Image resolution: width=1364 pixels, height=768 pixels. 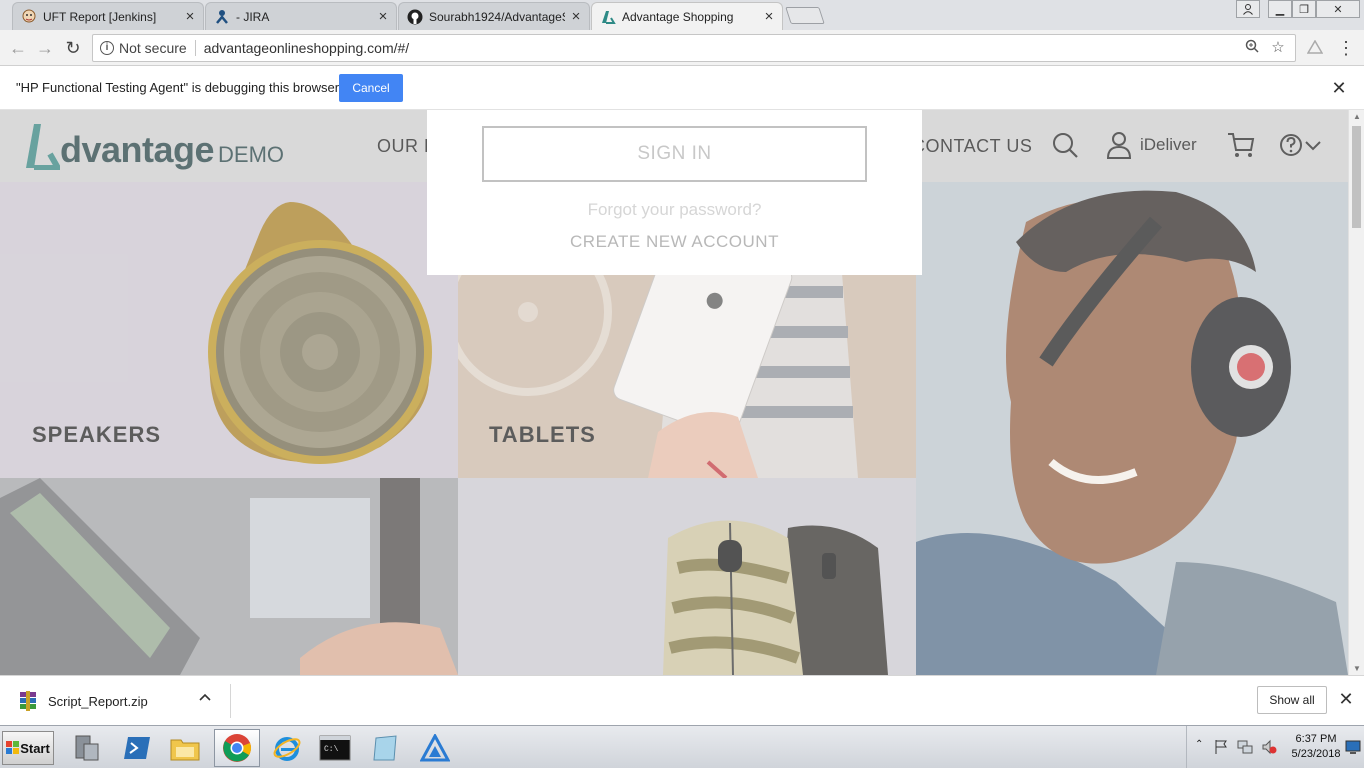 I want to click on winrar-file-icon, so click(x=28, y=701).